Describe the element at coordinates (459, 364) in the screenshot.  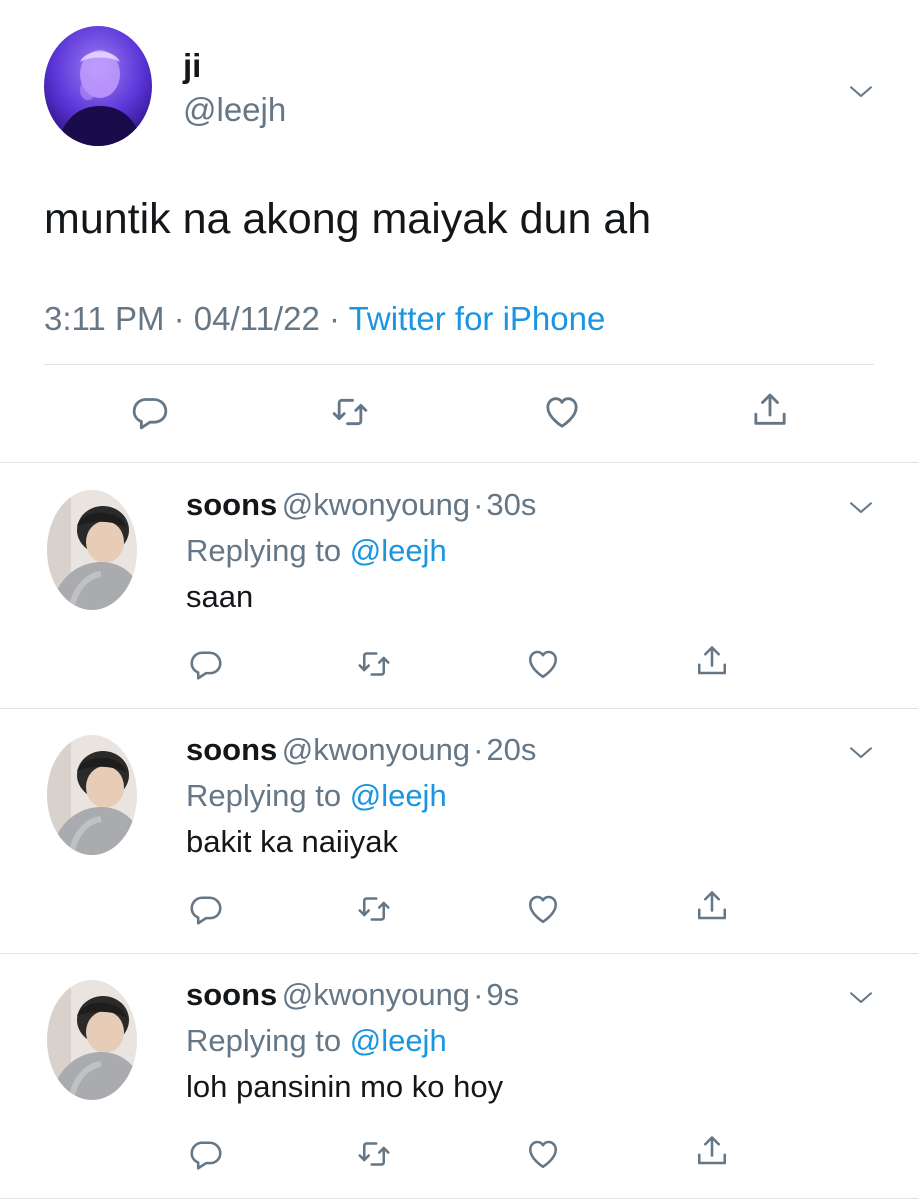
I see `meta-divider` at that location.